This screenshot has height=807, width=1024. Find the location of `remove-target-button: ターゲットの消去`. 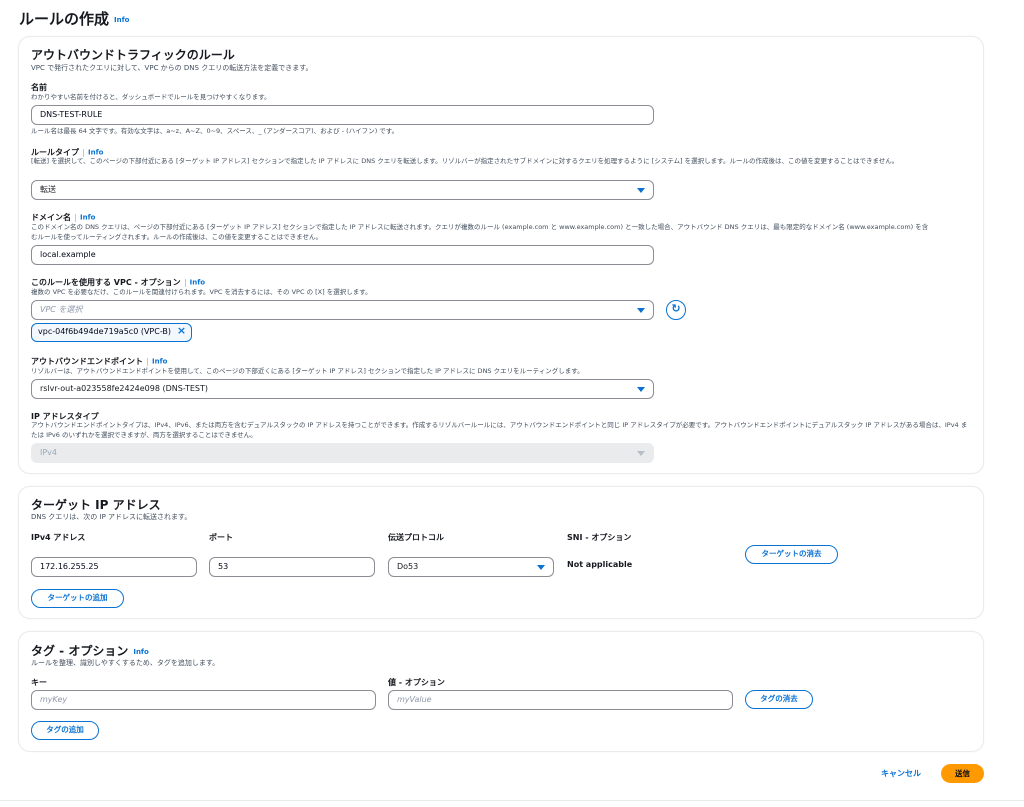

remove-target-button: ターゲットの消去 is located at coordinates (791, 554).